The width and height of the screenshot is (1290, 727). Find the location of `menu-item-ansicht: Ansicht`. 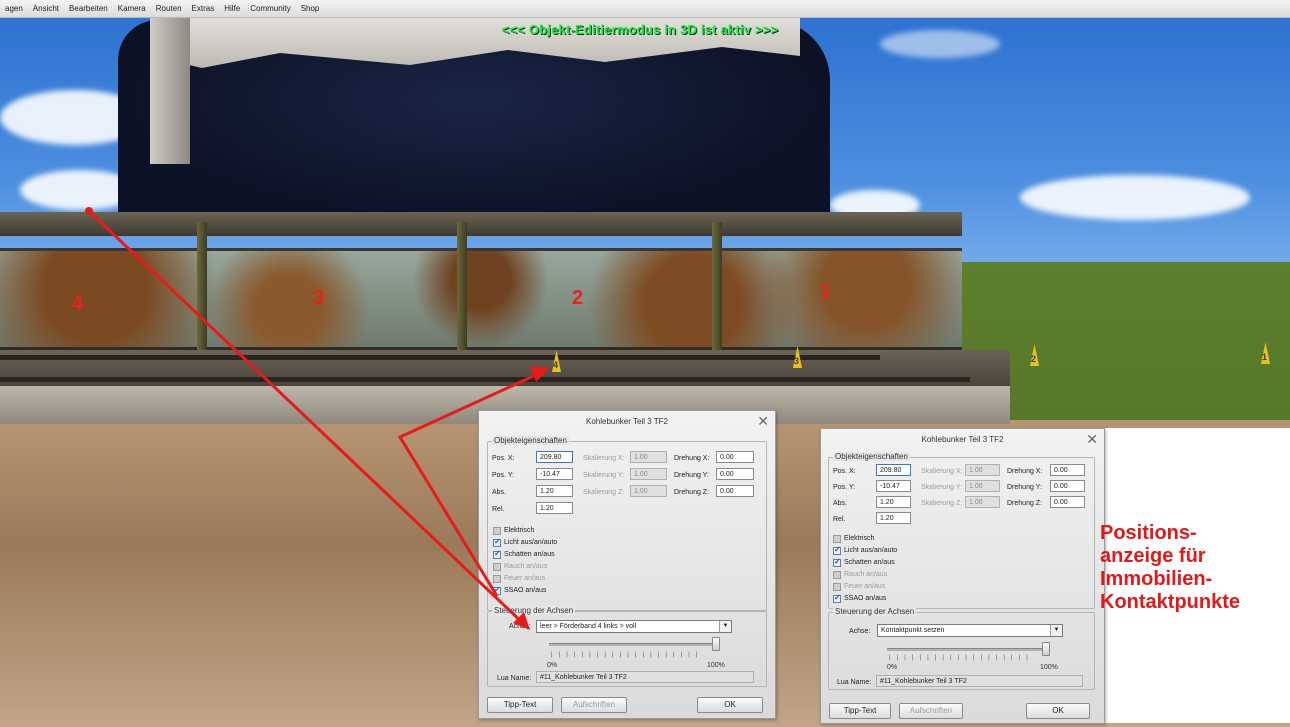

menu-item-ansicht: Ansicht is located at coordinates (46, 8).